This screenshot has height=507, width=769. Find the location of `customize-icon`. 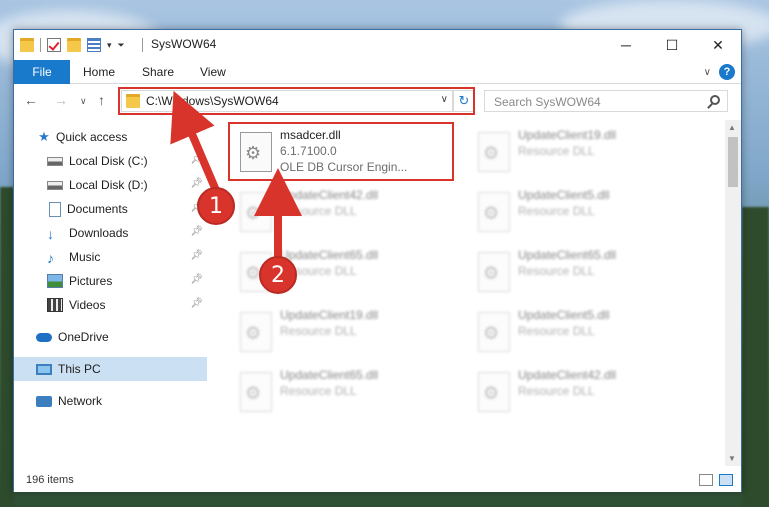

customize-icon is located at coordinates (94, 45).